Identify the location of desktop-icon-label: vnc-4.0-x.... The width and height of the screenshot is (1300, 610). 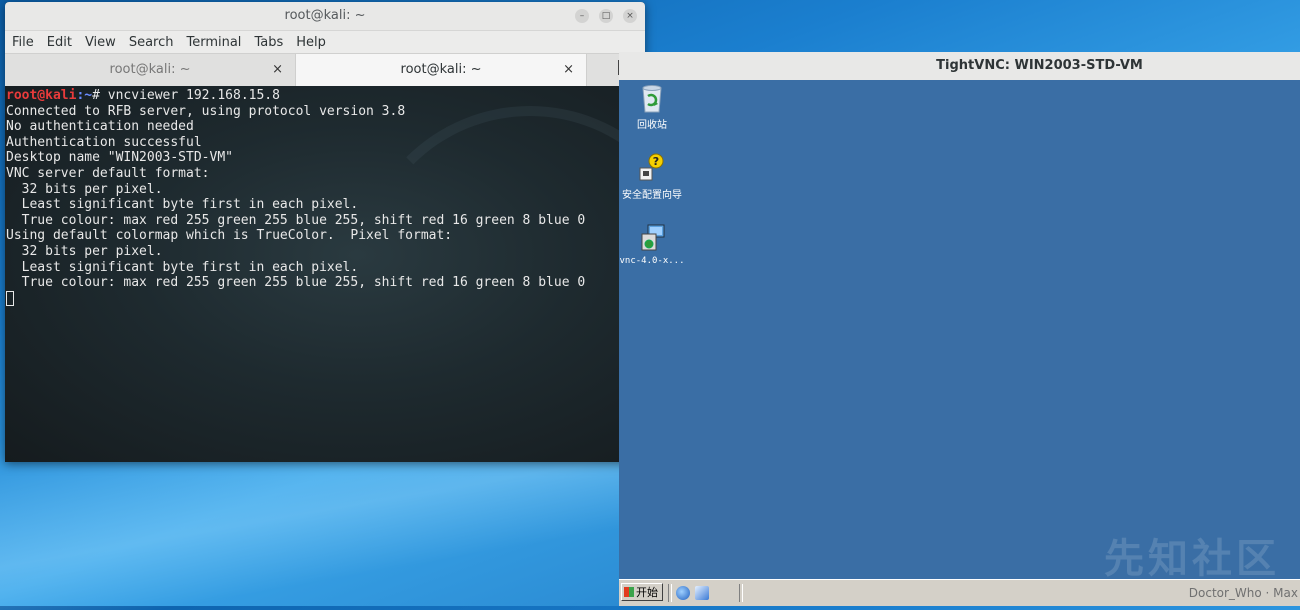
(652, 261).